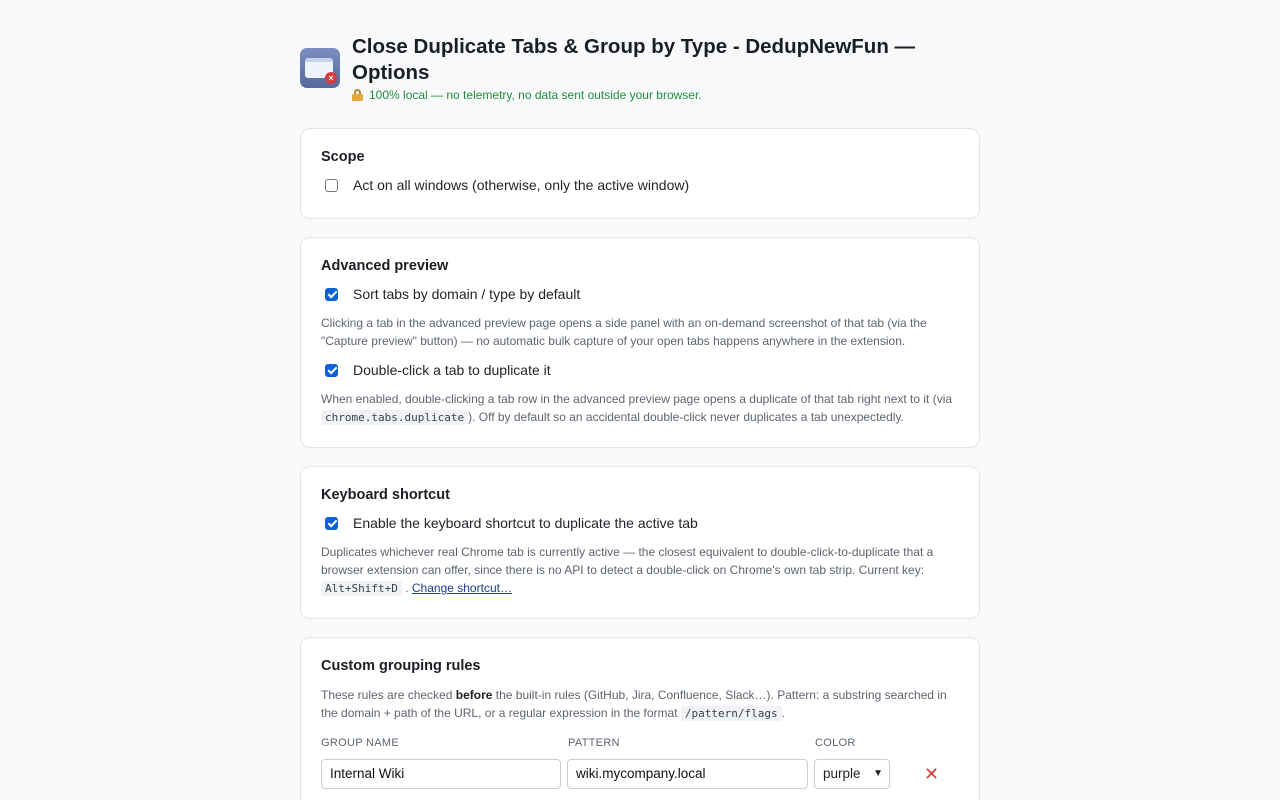 The height and width of the screenshot is (800, 1280). What do you see at coordinates (395, 417) in the screenshot?
I see `duplicate-api-code: chrome.tabs.duplicate` at bounding box center [395, 417].